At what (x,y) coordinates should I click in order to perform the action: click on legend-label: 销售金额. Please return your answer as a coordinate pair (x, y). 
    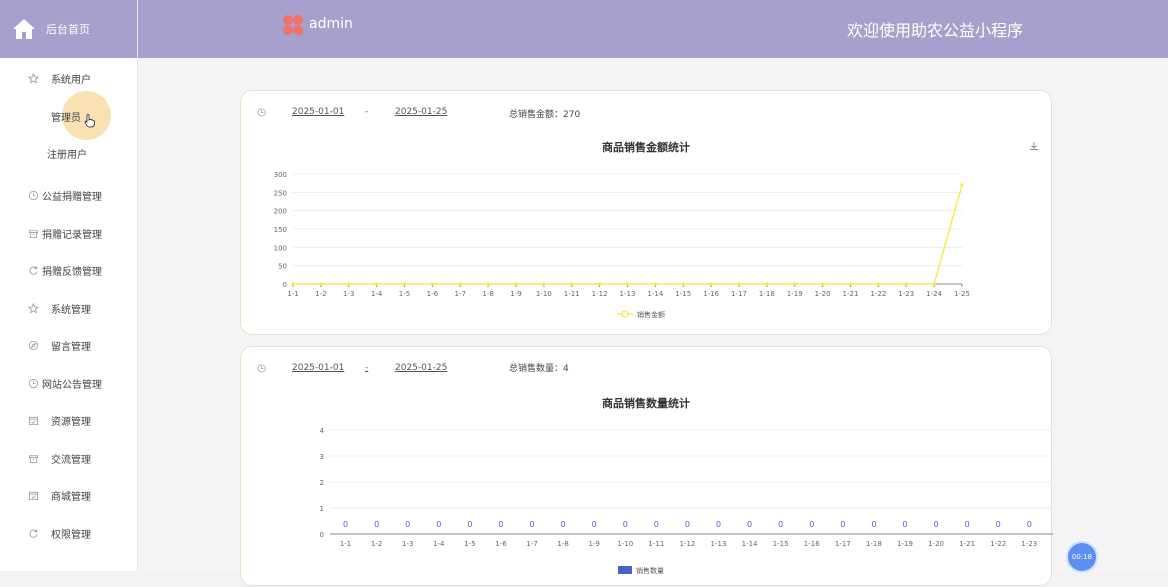
    Looking at the image, I should click on (651, 314).